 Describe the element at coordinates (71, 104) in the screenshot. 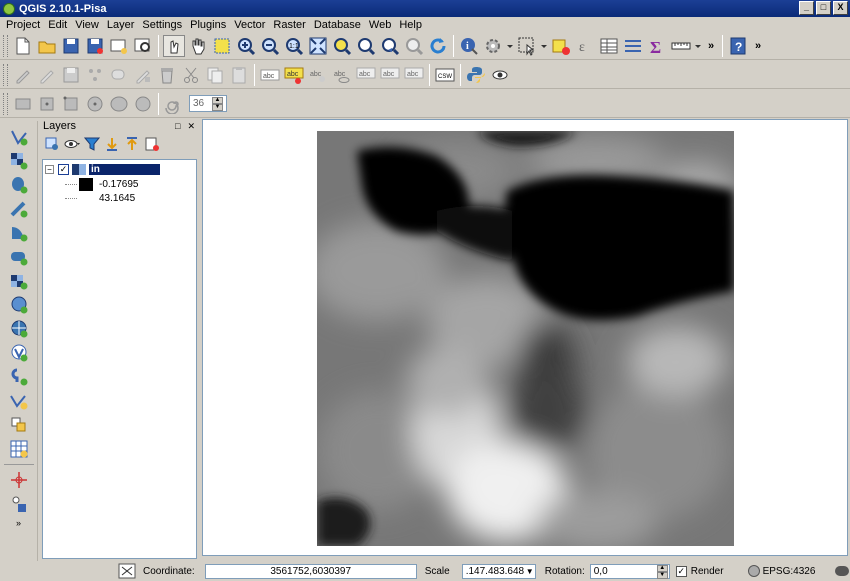

I see `add-square-corner-icon` at that location.